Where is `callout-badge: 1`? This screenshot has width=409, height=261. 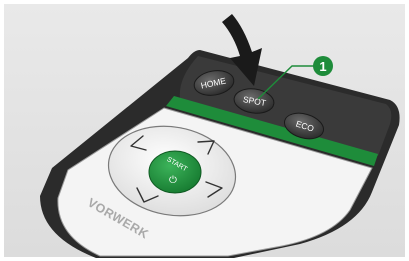 callout-badge: 1 is located at coordinates (323, 66).